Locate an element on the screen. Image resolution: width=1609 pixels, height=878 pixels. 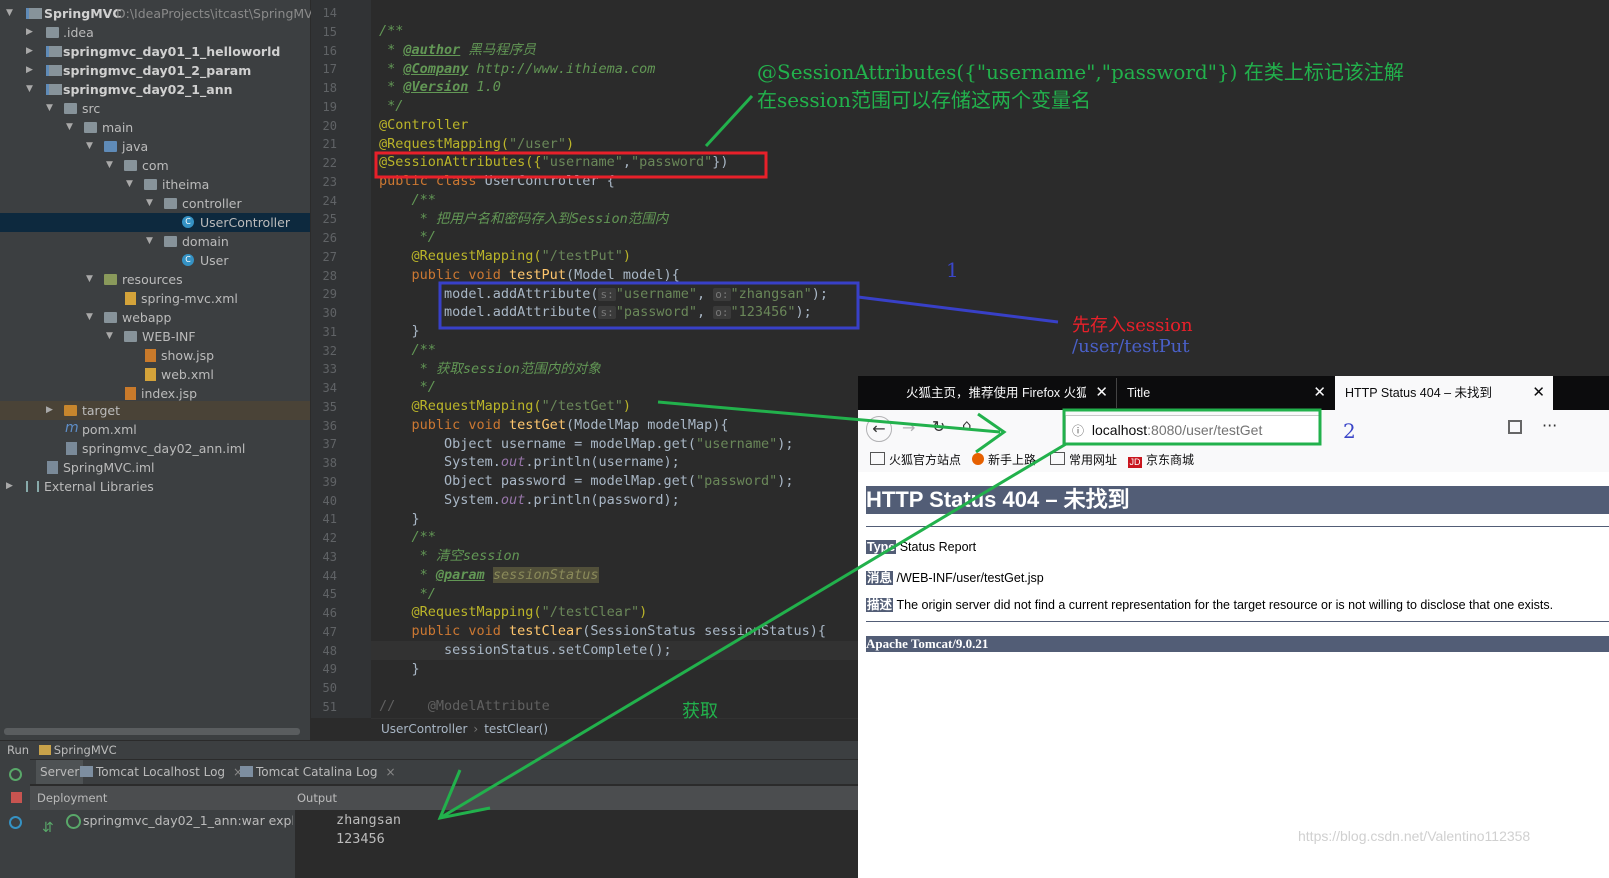
tree-label: springmvc_day02_1_ann is located at coordinates (148, 89).